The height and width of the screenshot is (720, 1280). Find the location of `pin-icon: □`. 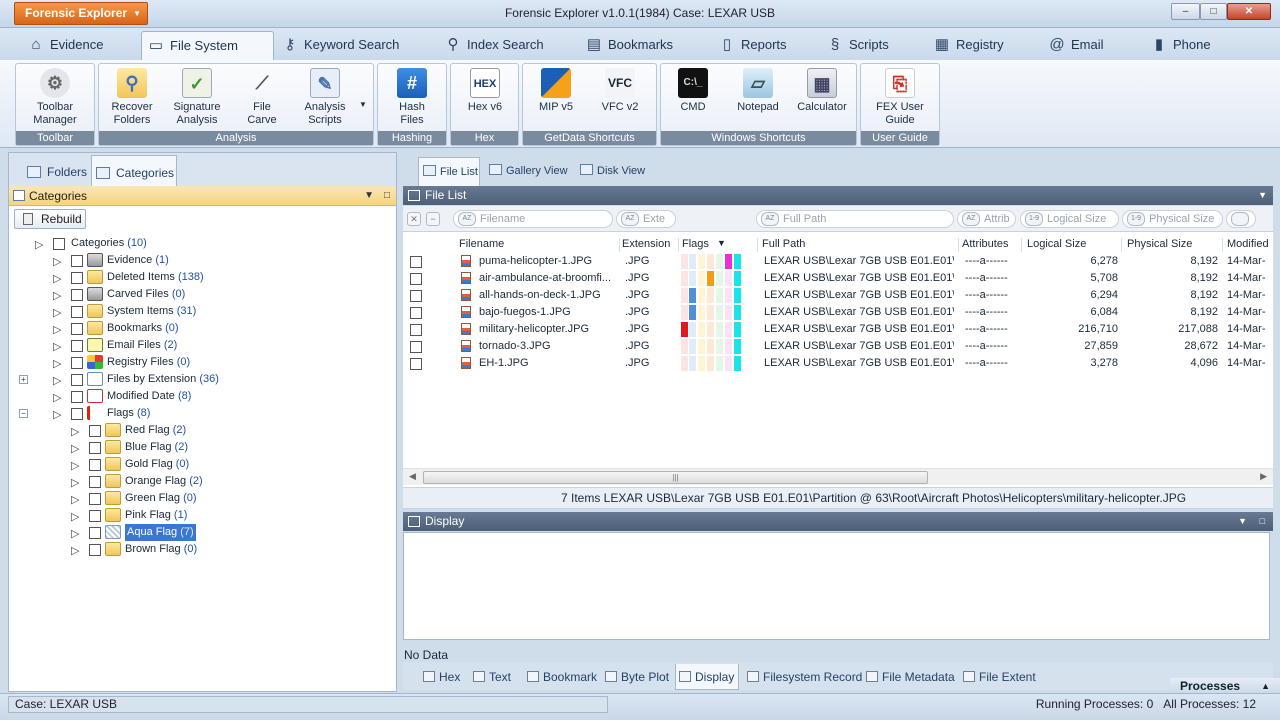

pin-icon: □ is located at coordinates (1262, 521).